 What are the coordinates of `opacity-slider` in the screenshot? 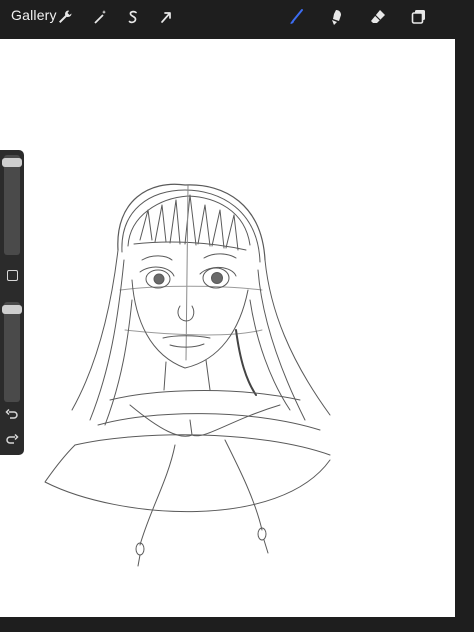 It's located at (12, 352).